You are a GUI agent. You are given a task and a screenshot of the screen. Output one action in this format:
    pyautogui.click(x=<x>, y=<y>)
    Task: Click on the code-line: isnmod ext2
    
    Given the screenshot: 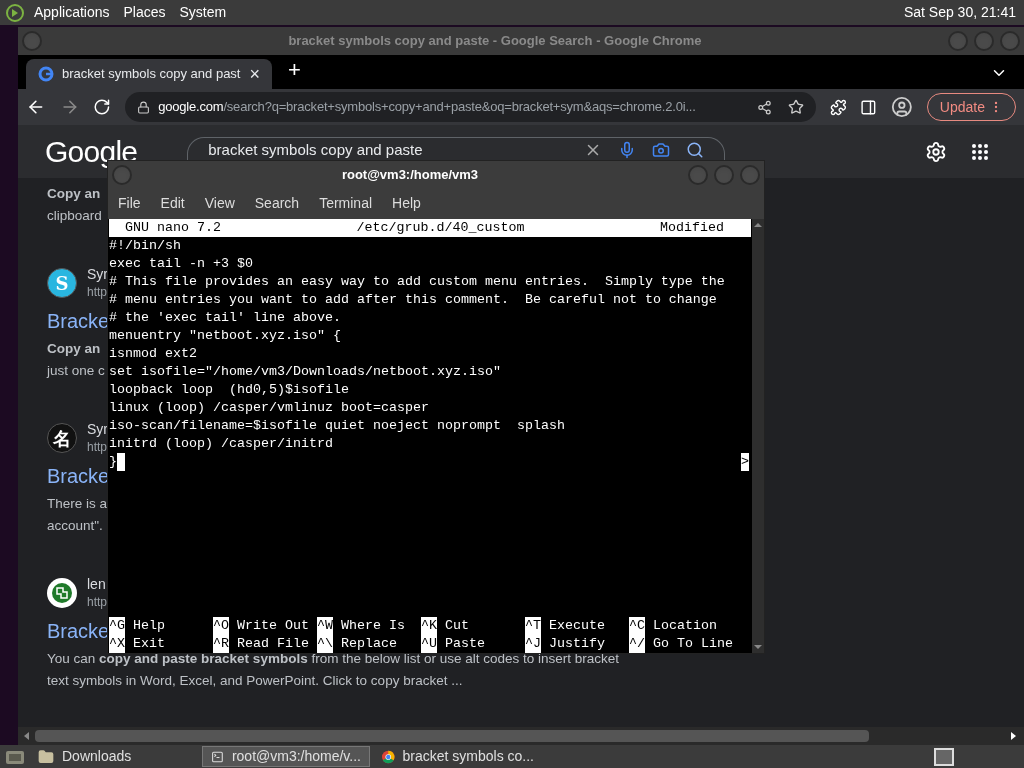 What is the action you would take?
    pyautogui.click(x=153, y=354)
    